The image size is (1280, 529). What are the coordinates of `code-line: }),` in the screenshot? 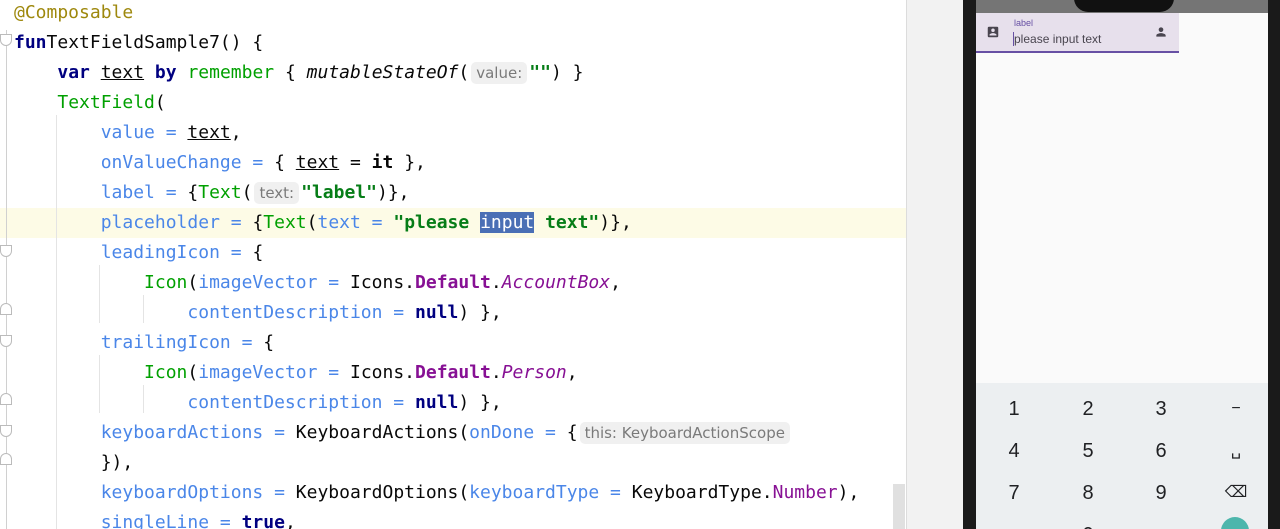 It's located at (74, 463).